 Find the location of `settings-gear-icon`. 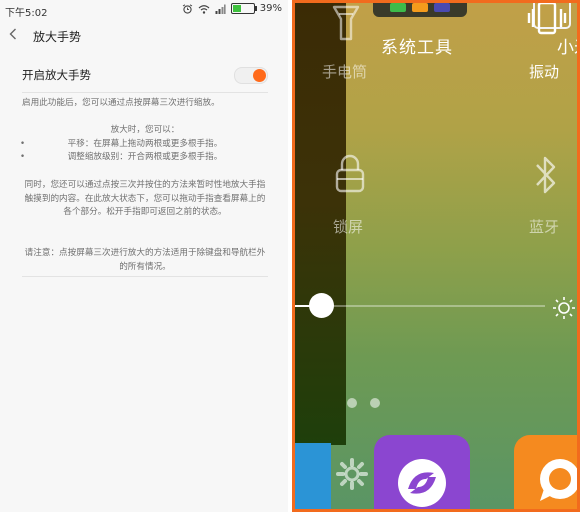

settings-gear-icon is located at coordinates (352, 474).